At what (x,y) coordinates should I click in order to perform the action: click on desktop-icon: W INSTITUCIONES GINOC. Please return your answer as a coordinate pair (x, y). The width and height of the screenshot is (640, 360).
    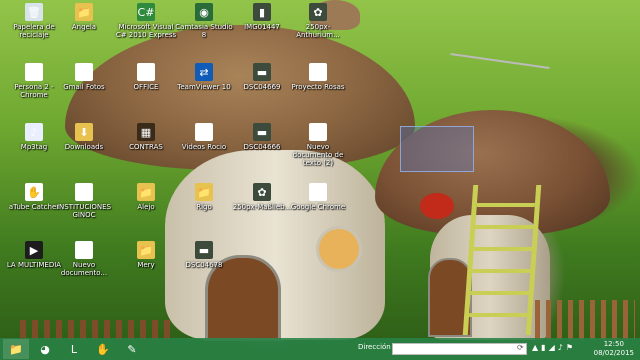
    Looking at the image, I should click on (84, 201).